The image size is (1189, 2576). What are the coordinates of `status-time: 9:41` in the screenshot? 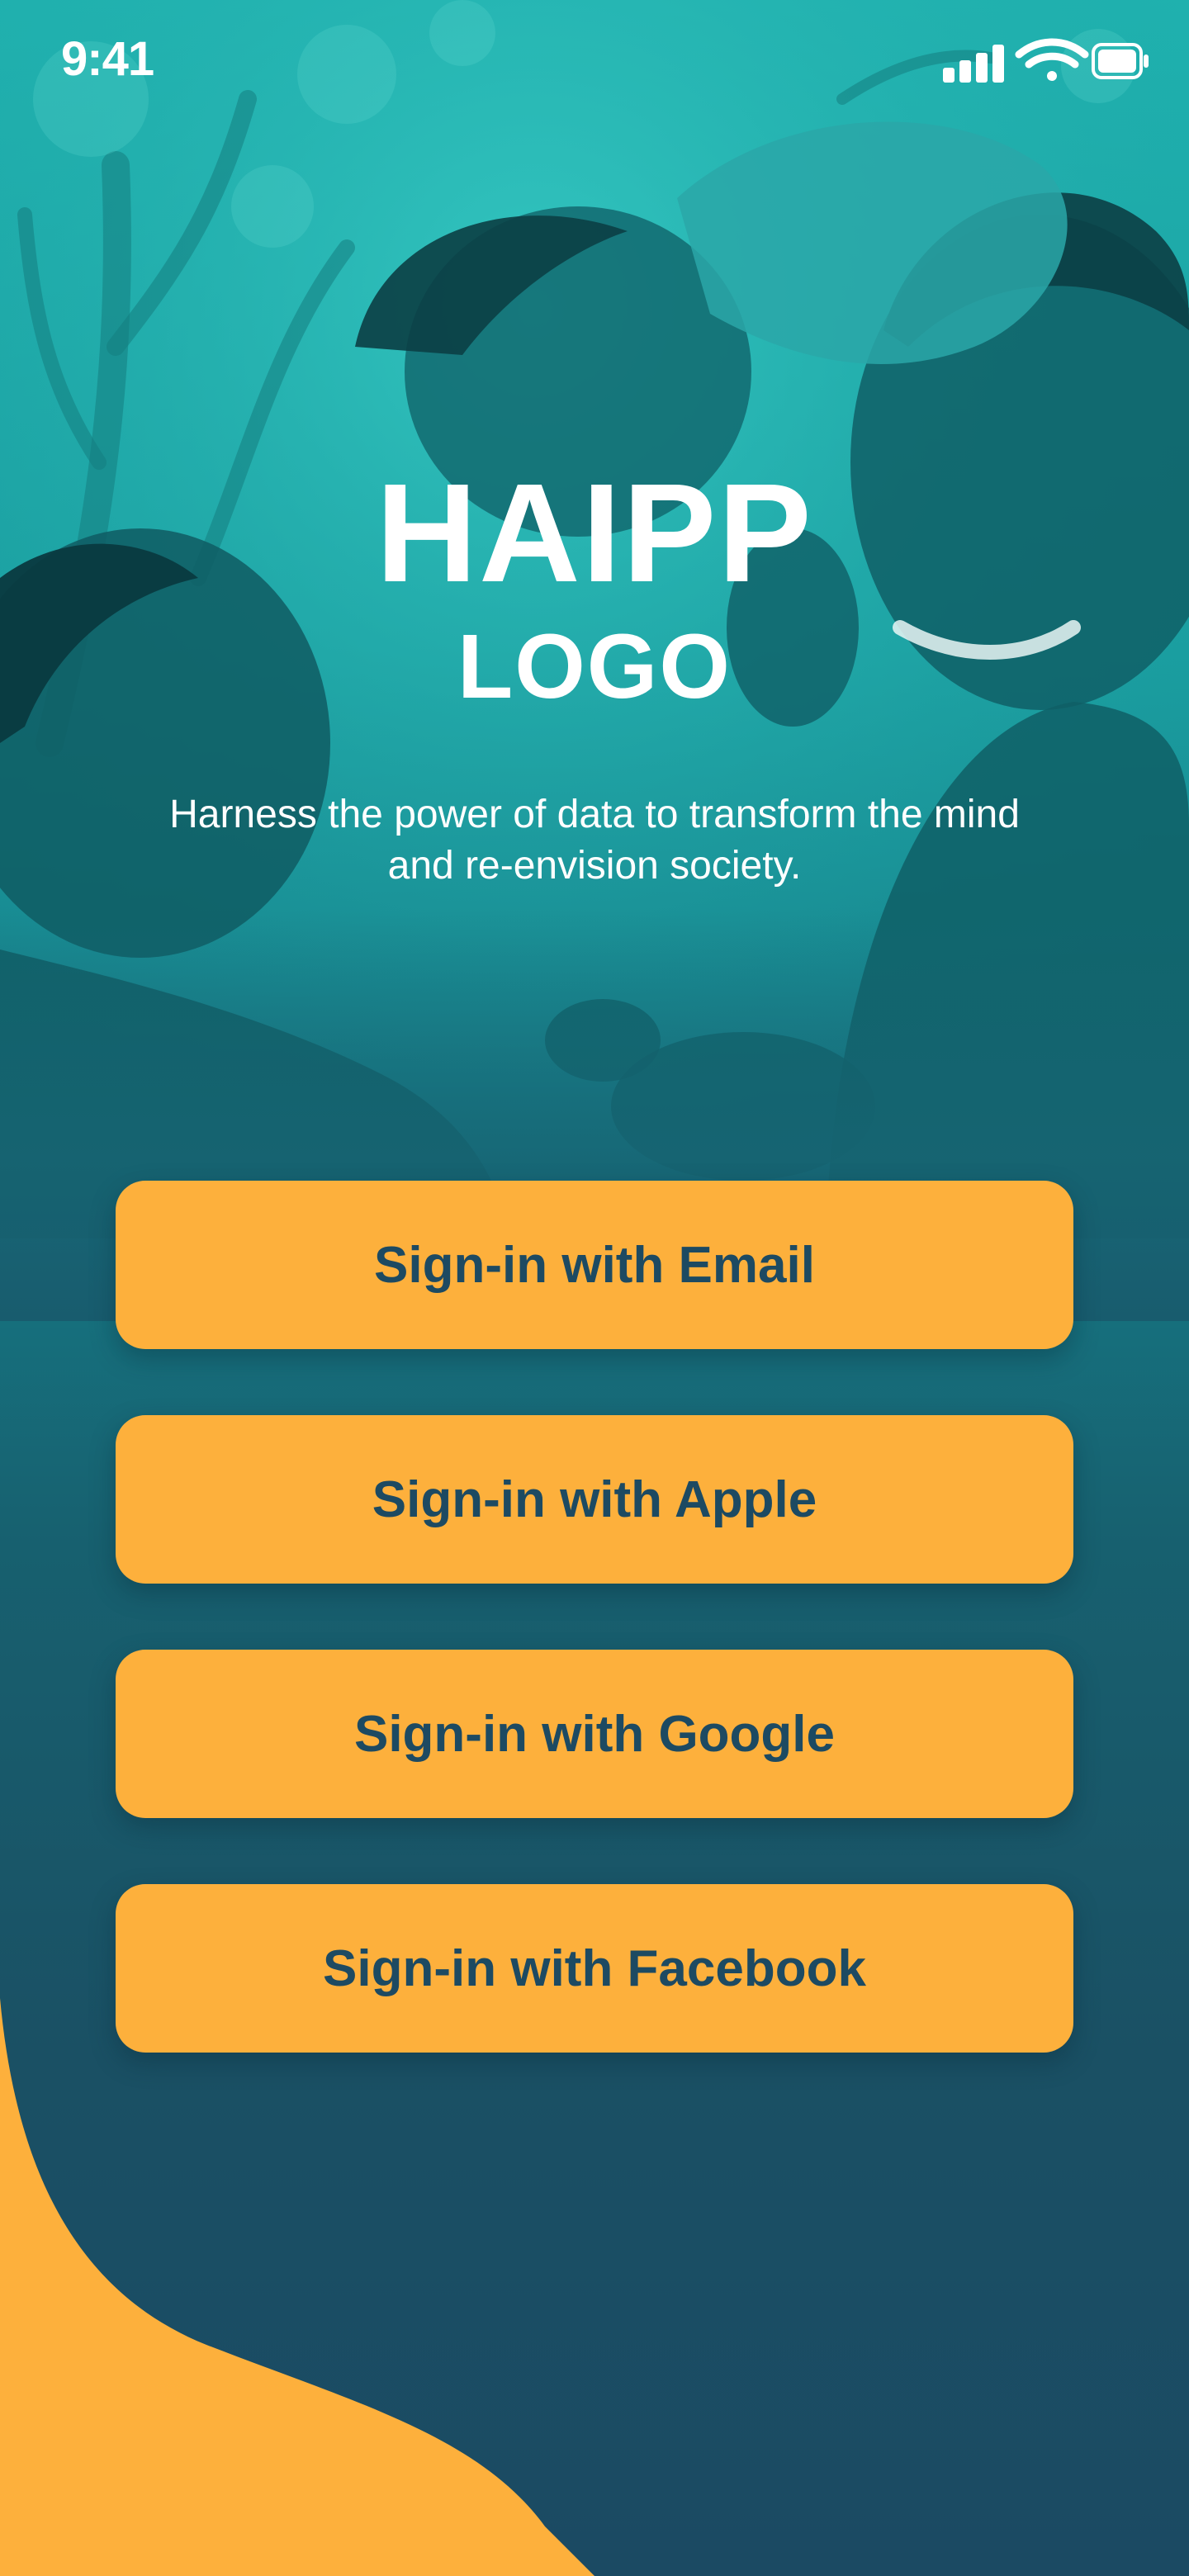 It's located at (107, 59).